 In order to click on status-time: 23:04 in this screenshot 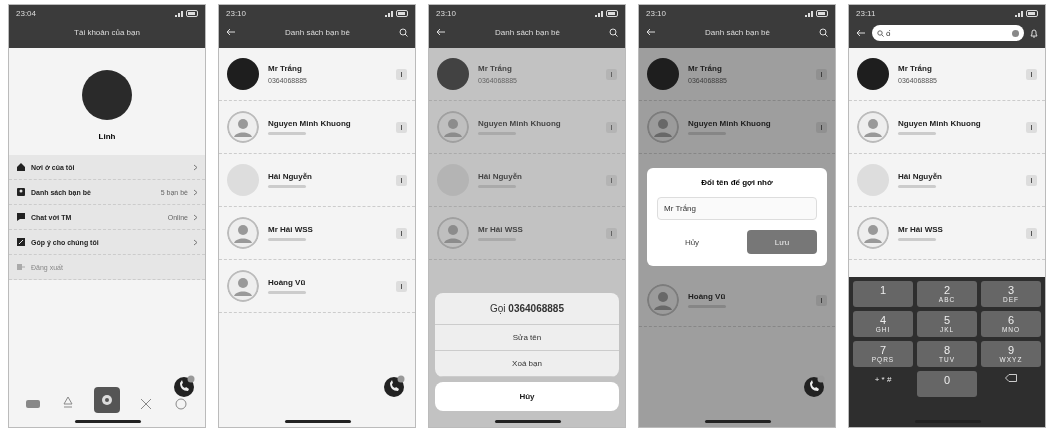, I will do `click(26, 13)`.